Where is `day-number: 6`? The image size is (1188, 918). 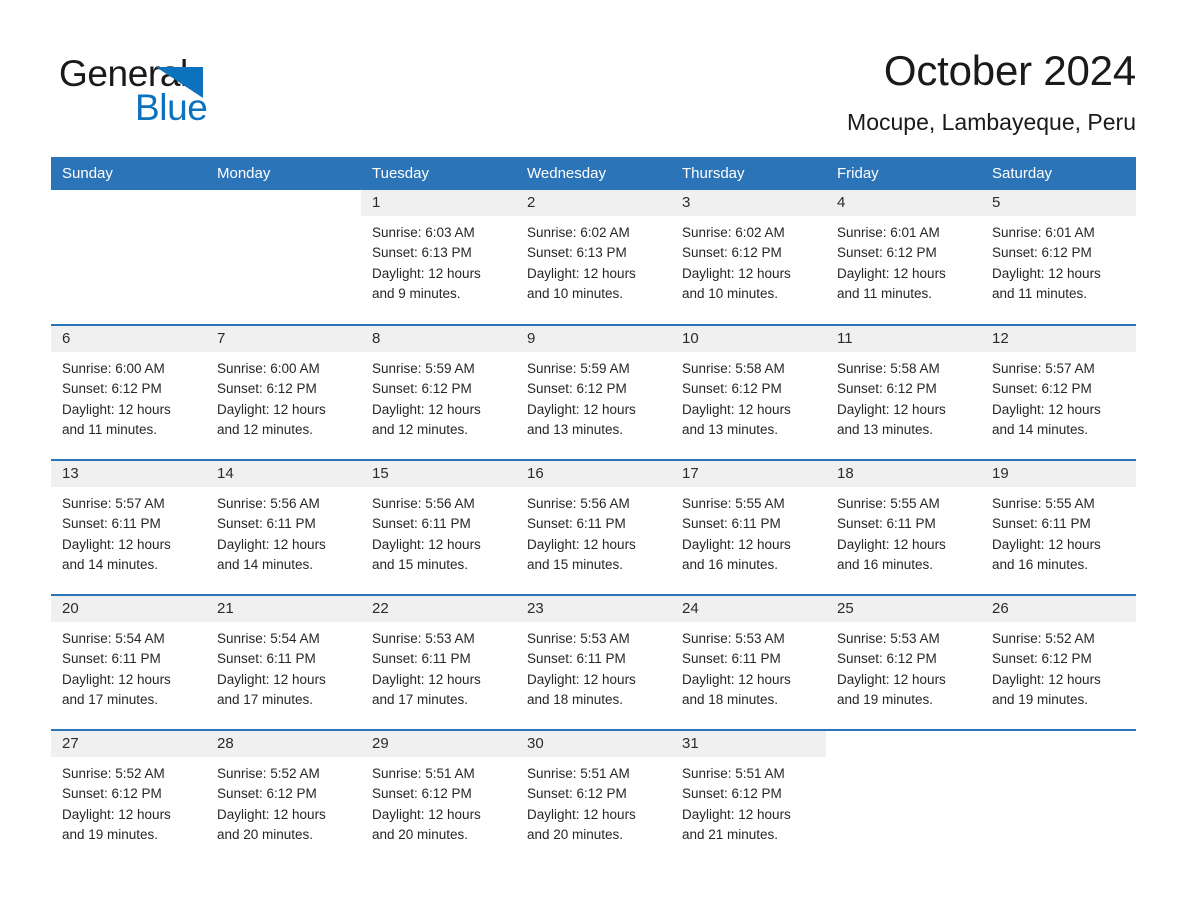 day-number: 6 is located at coordinates (128, 339).